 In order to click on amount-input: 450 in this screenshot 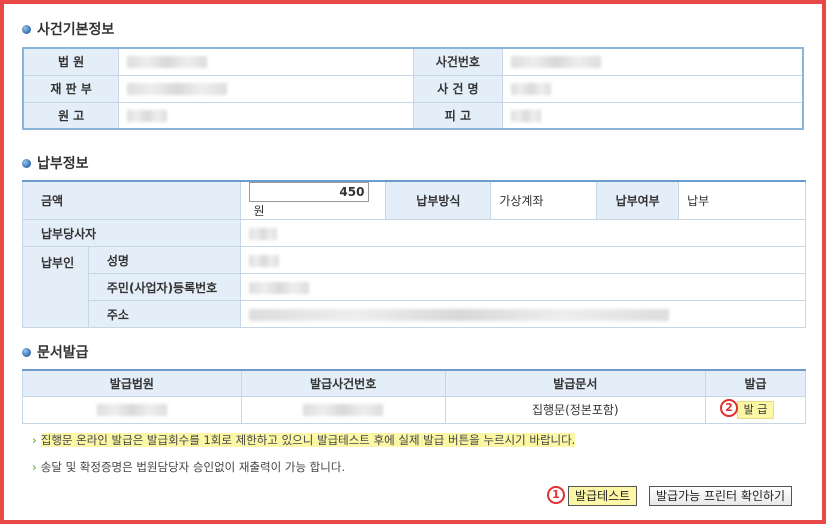, I will do `click(309, 192)`.